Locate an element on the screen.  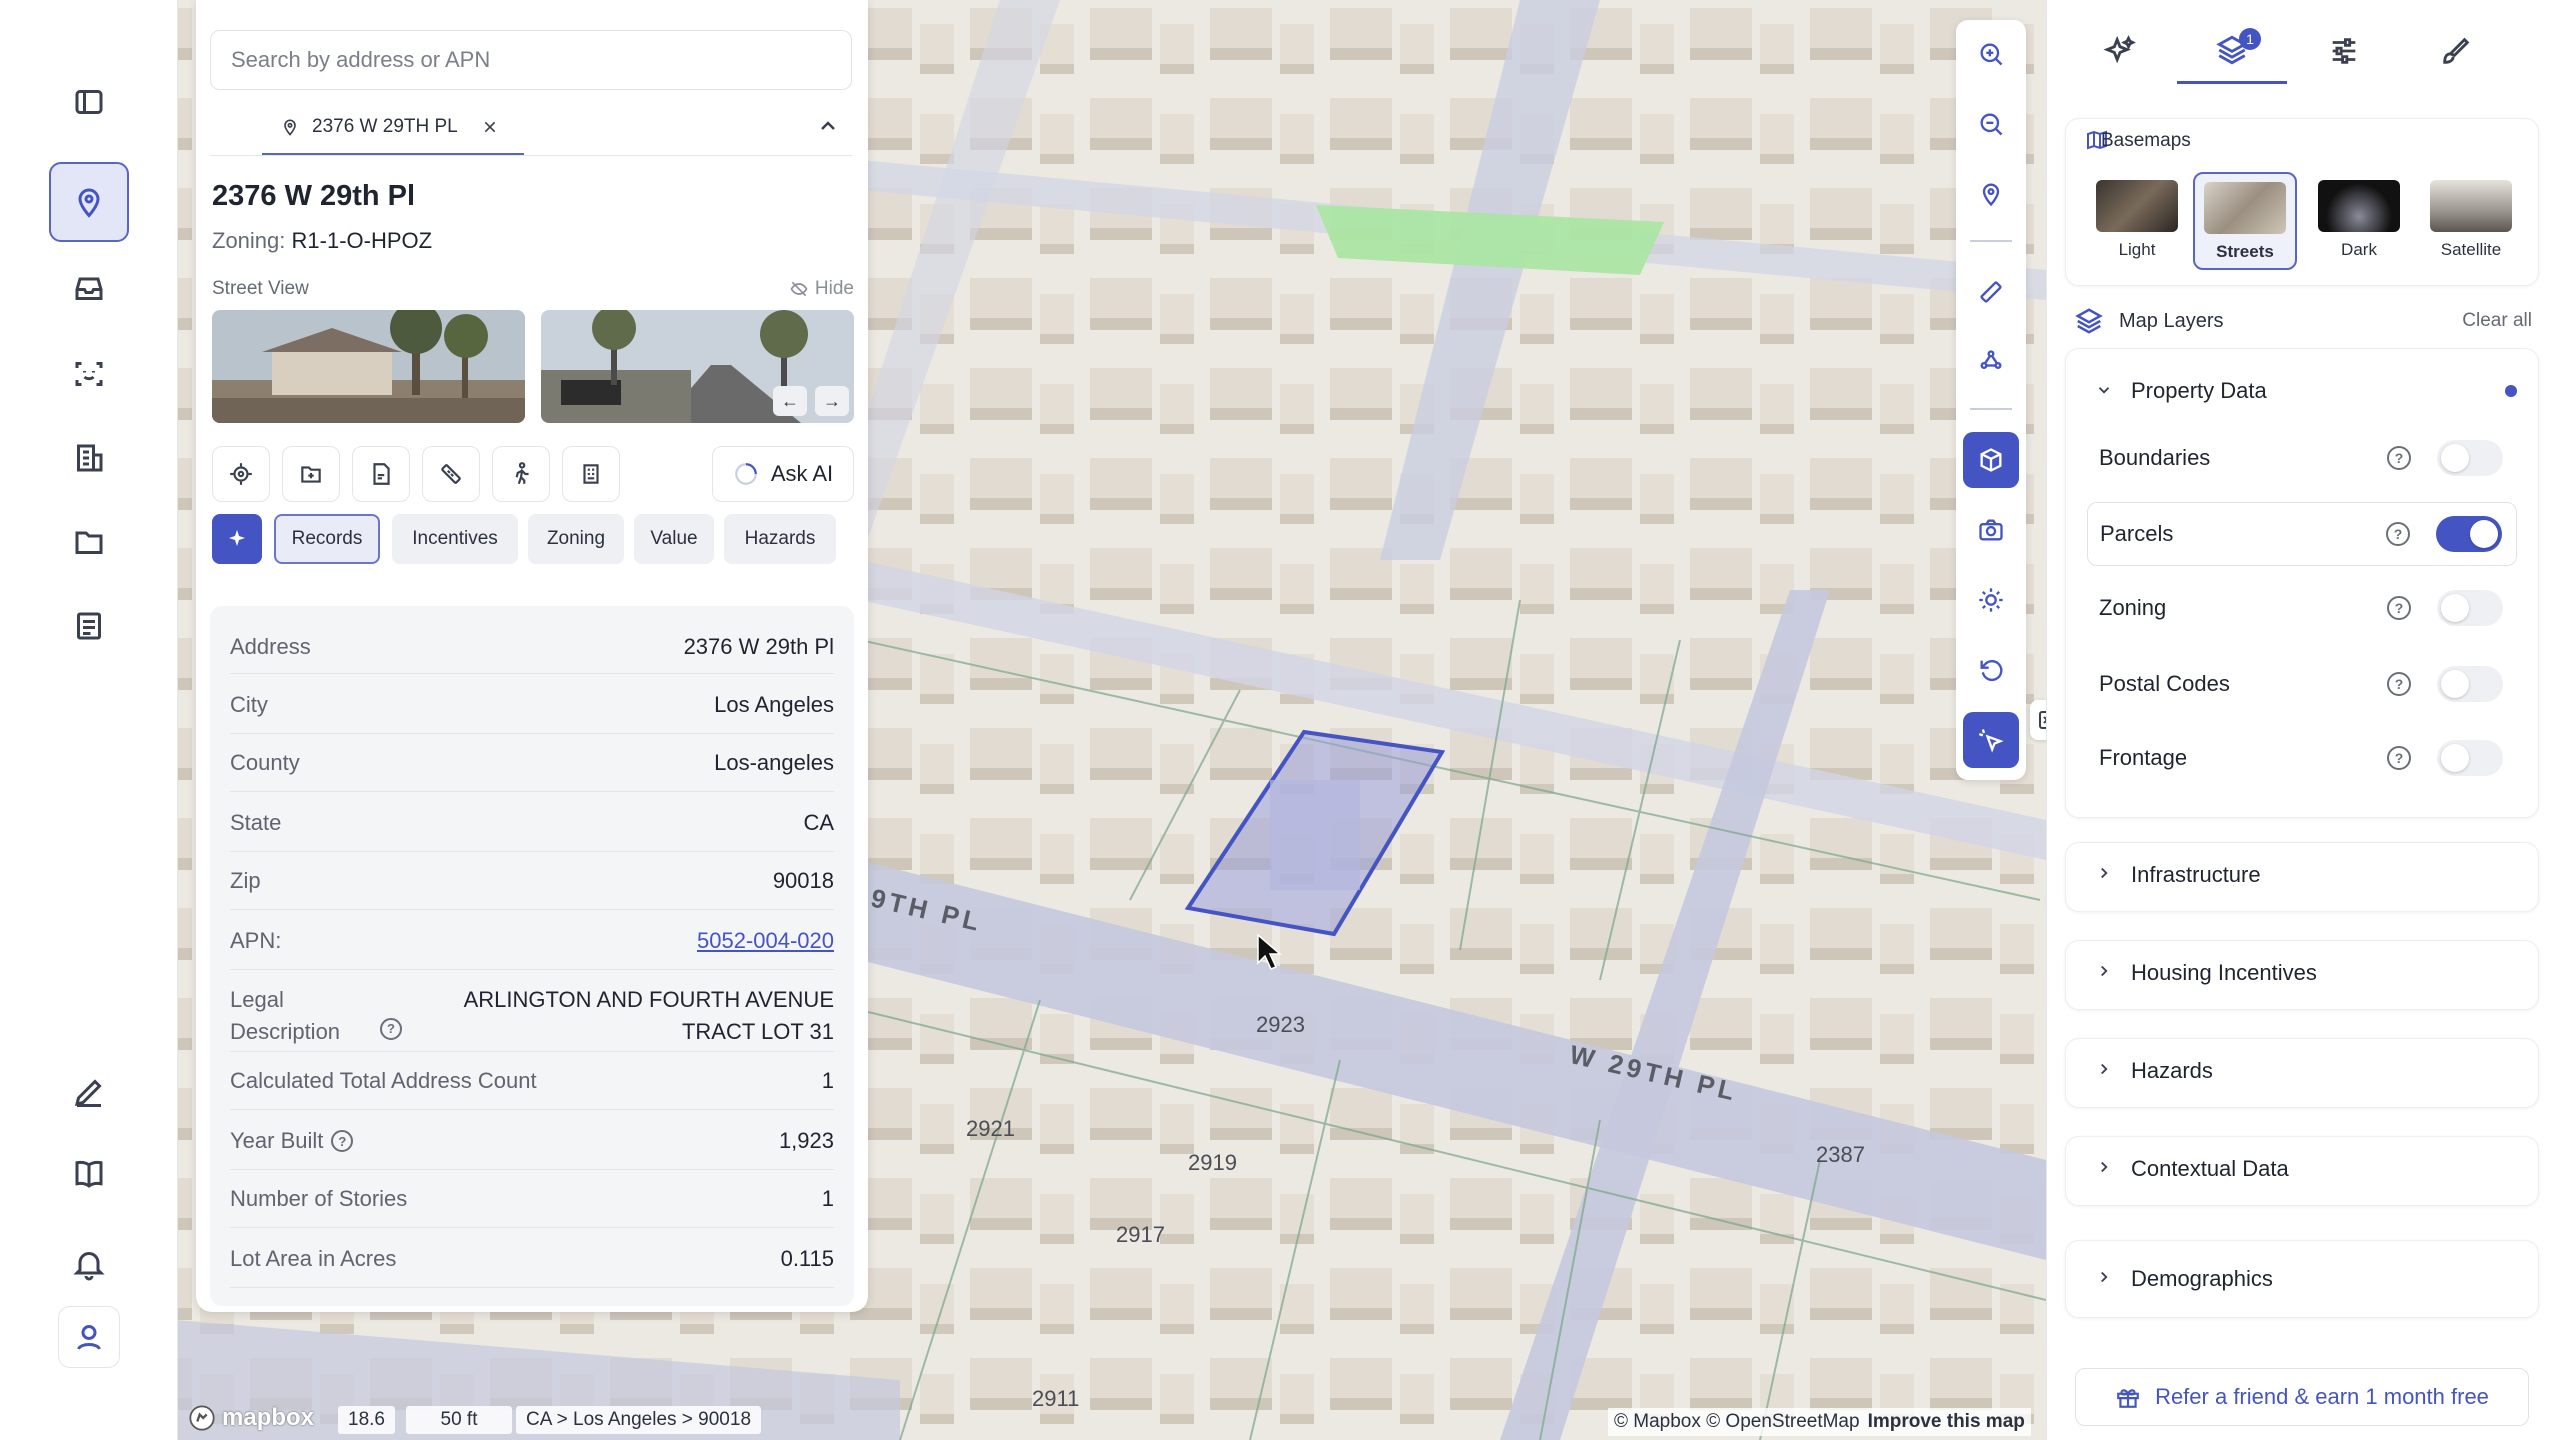
ai-spinner-icon is located at coordinates (745, 474).